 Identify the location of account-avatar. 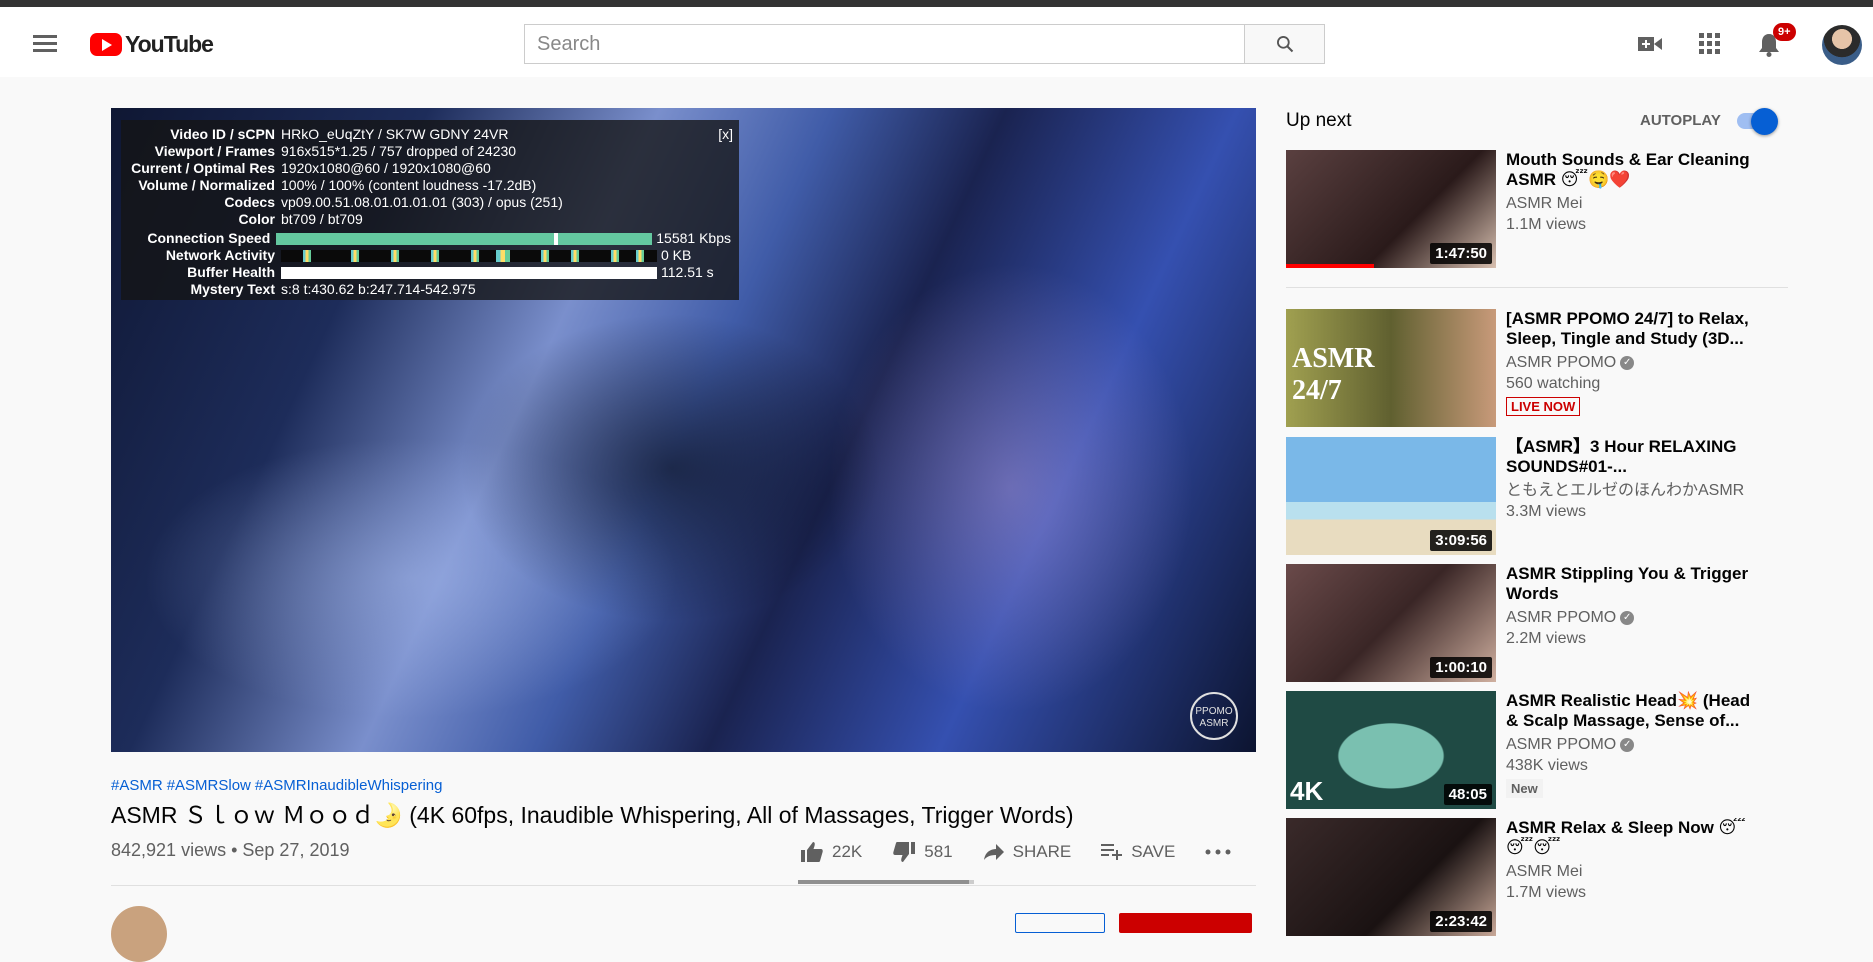
(1842, 45).